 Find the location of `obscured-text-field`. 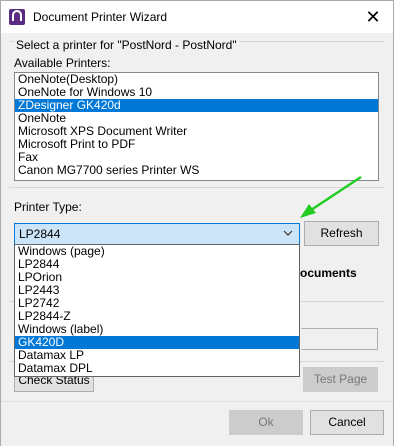

obscured-text-field is located at coordinates (339, 339).